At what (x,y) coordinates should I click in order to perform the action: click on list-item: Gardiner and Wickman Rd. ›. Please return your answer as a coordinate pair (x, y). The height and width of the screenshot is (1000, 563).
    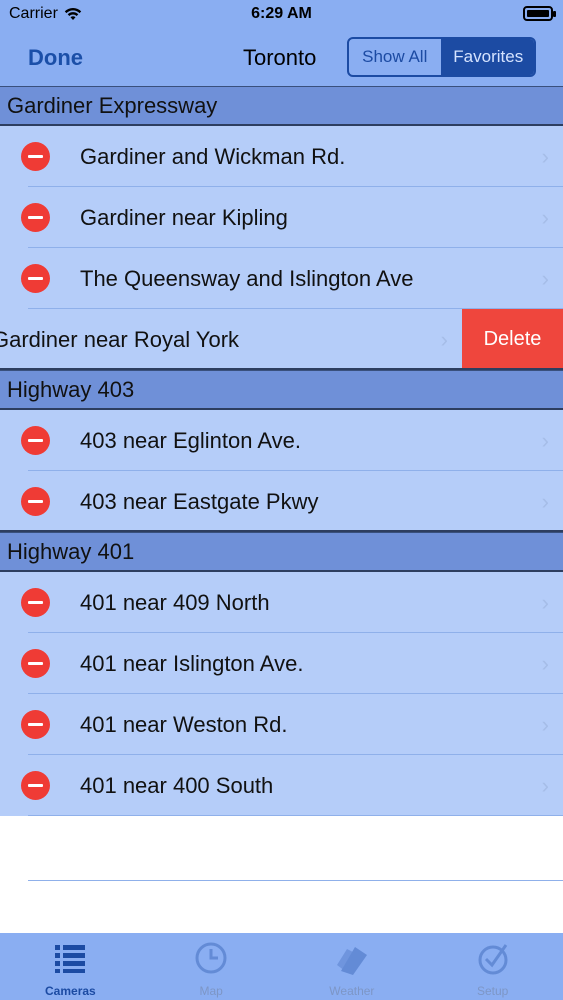
    Looking at the image, I should click on (281, 156).